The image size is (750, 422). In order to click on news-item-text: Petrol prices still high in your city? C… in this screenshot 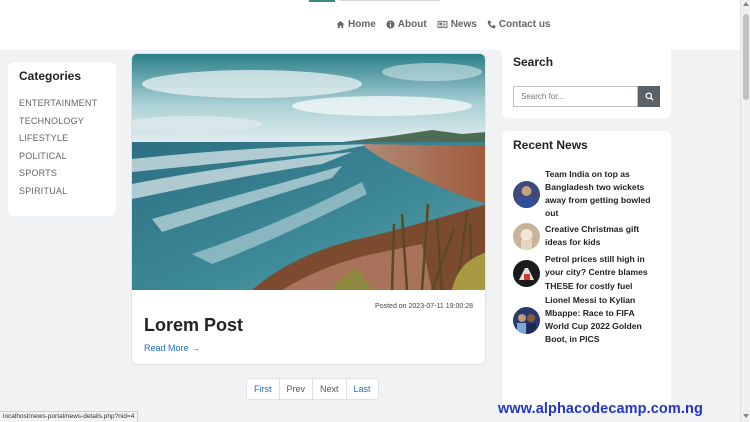, I will do `click(602, 273)`.